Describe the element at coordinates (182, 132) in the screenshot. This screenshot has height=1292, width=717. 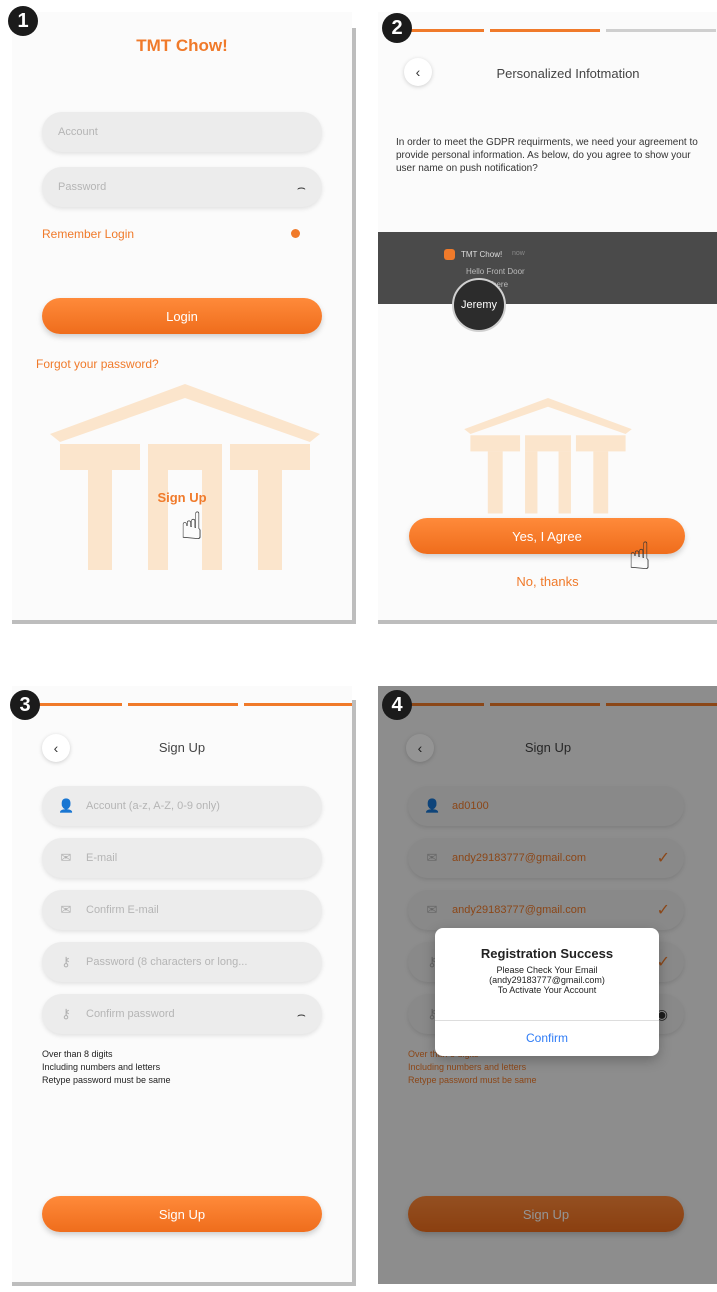
I see `account-input: Account` at that location.